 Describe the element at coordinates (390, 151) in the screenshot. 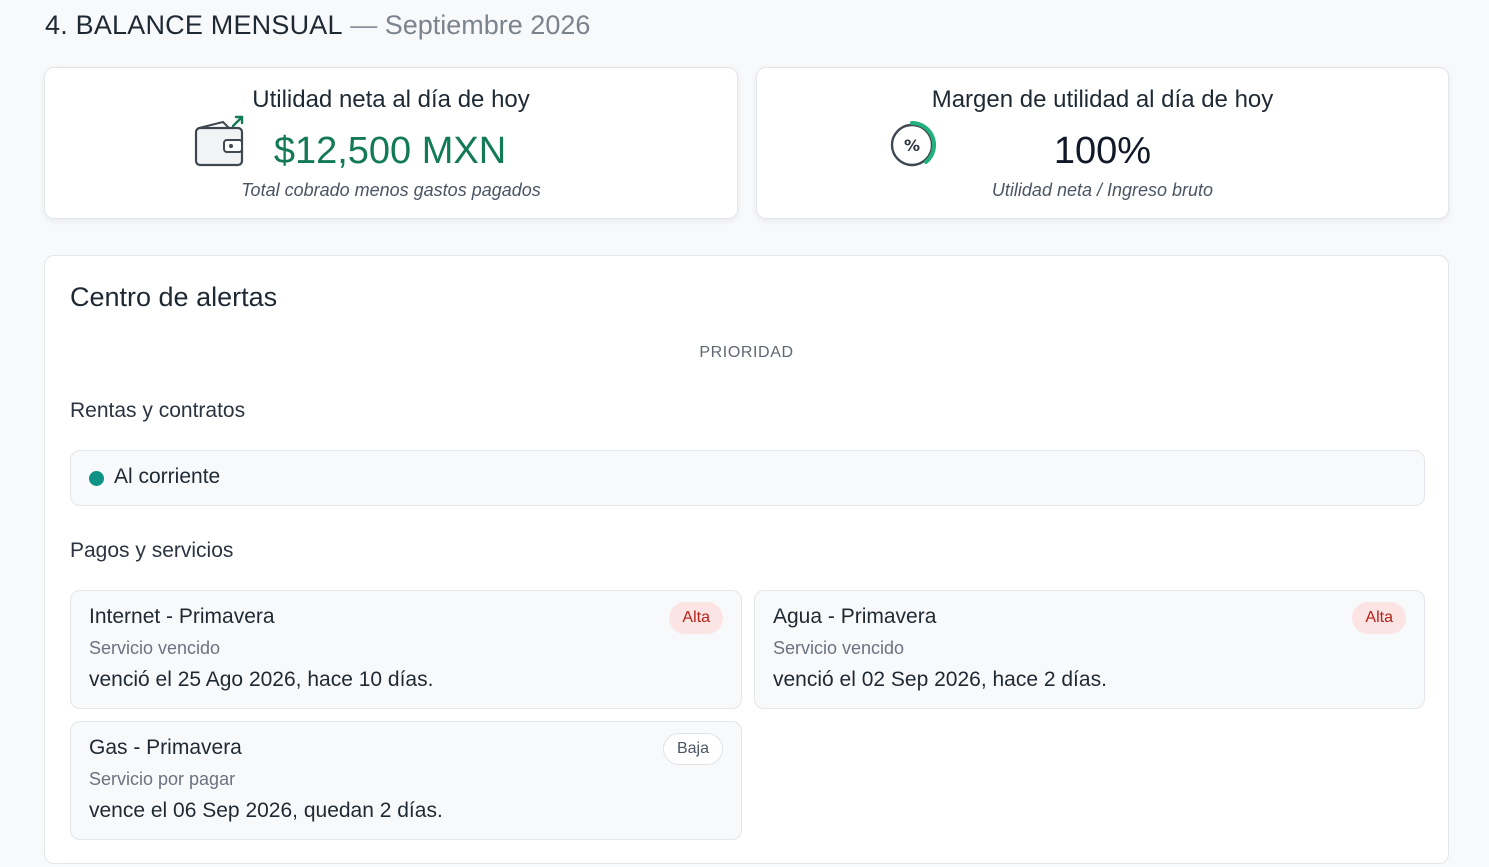

I see `net-profit-value: $12,500 MXN` at that location.